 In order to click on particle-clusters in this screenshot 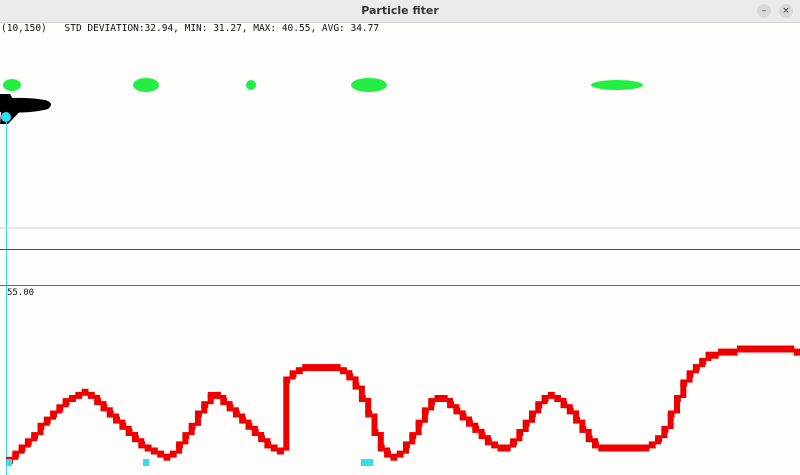, I will do `click(323, 85)`.